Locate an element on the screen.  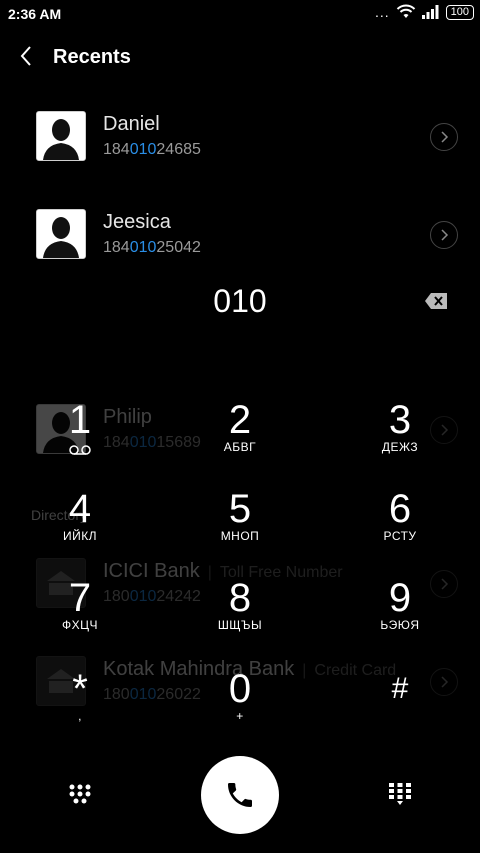
key-digit: * is located at coordinates (80, 689).